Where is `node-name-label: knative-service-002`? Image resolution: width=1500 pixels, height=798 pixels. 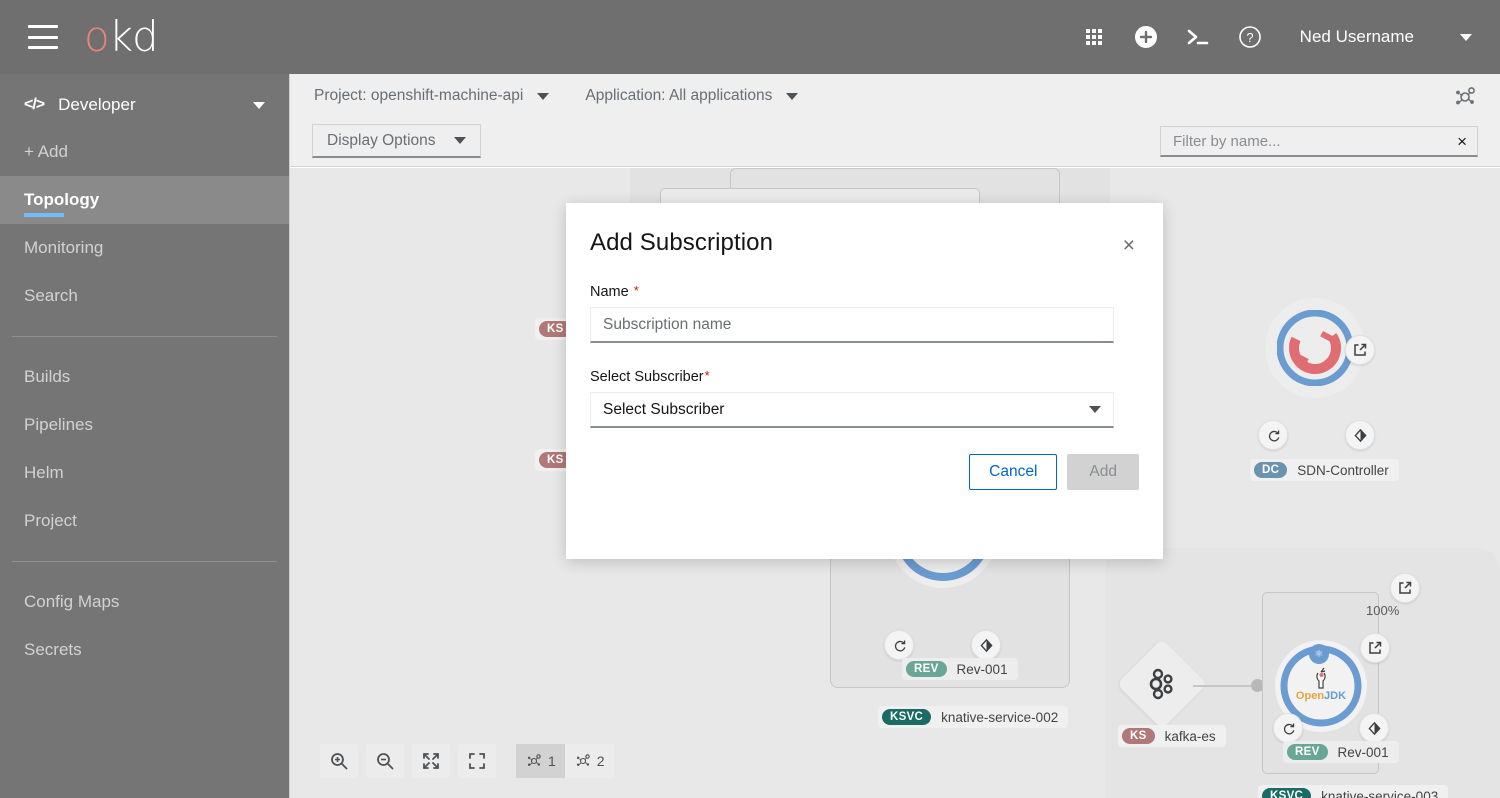
node-name-label: knative-service-002 is located at coordinates (1000, 717).